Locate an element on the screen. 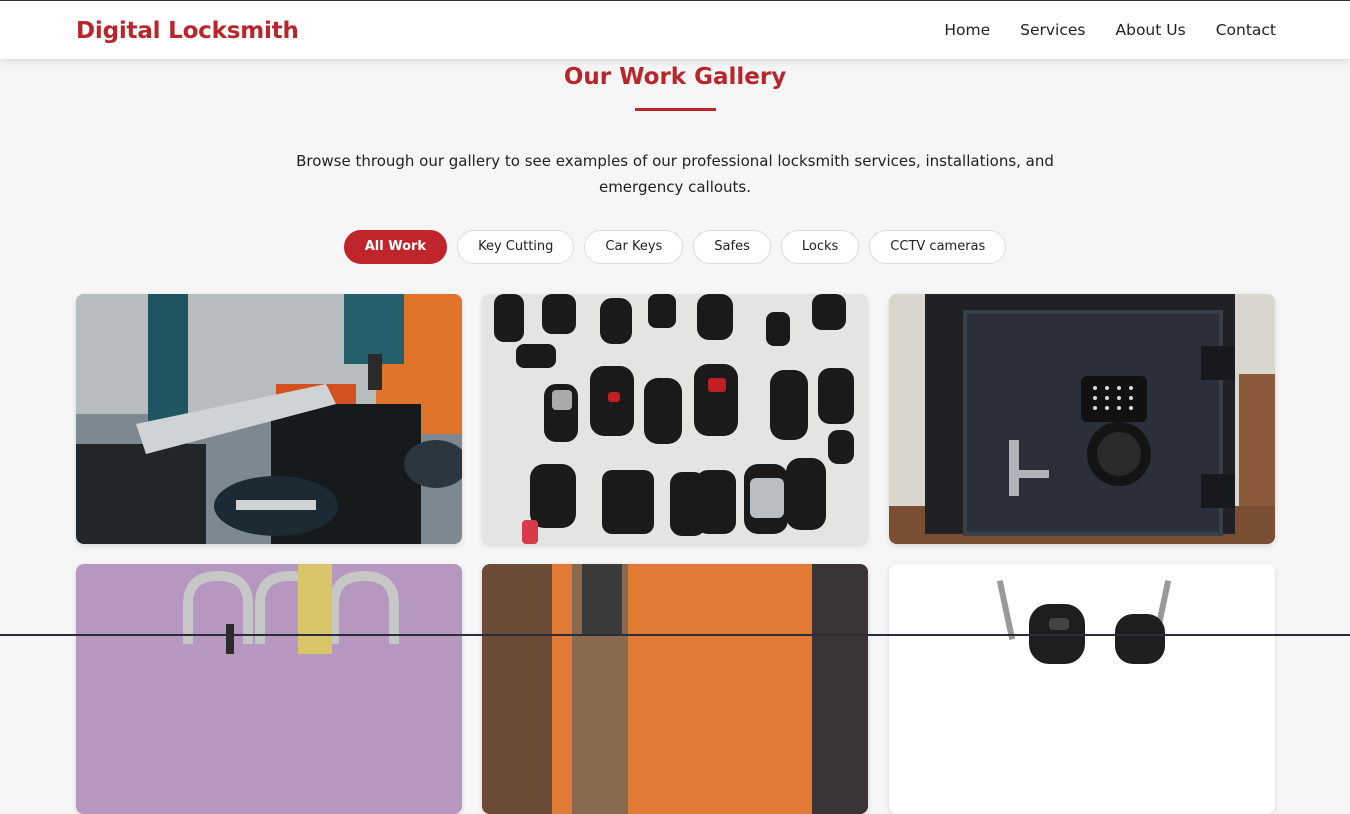 Image resolution: width=1350 pixels, height=814 pixels. digital-safe-photo is located at coordinates (1082, 419).